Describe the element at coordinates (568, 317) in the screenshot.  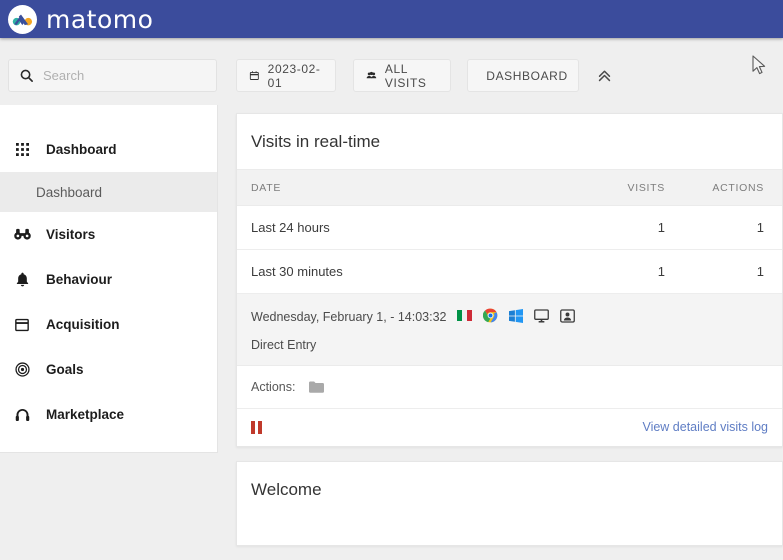
I see `visitor-profile-icon` at that location.